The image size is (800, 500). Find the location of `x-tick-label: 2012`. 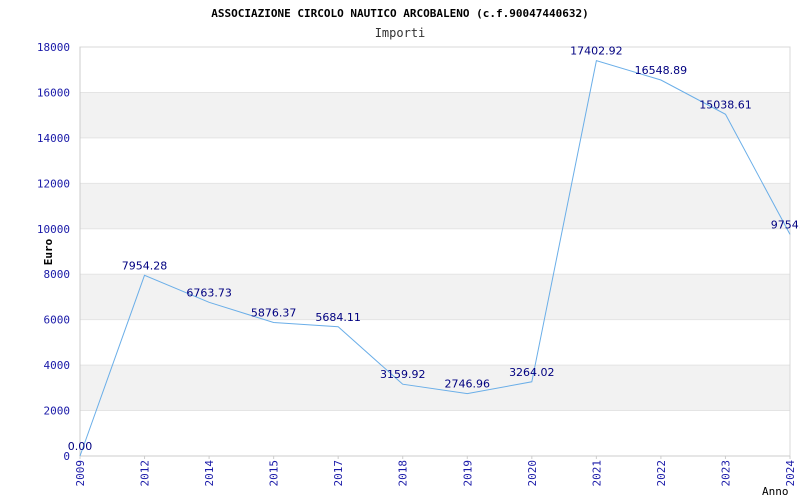

x-tick-label: 2012 is located at coordinates (145, 473).